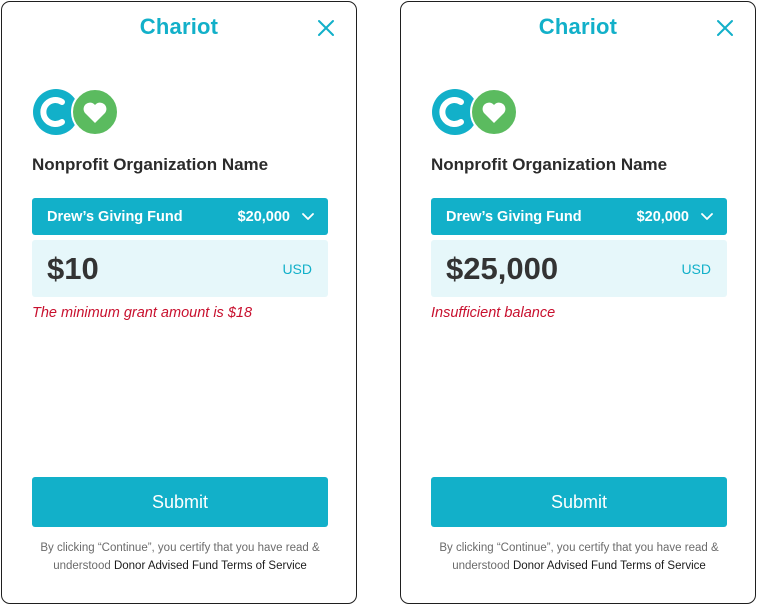 The width and height of the screenshot is (758, 606). What do you see at coordinates (142, 313) in the screenshot?
I see `error-message: The minimum grant amount is $18` at bounding box center [142, 313].